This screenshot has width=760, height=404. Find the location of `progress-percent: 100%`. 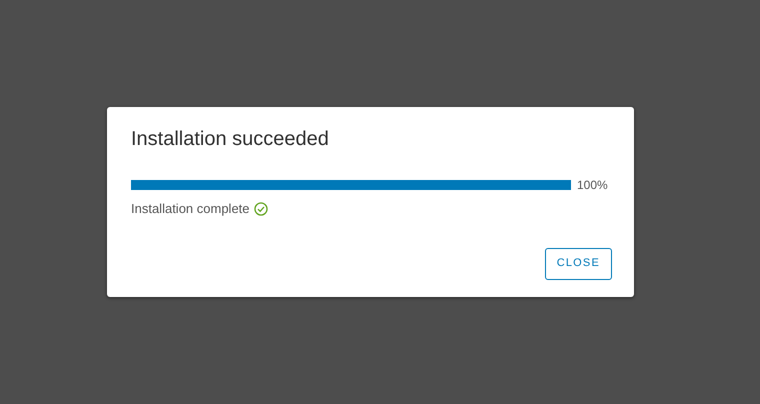

progress-percent: 100% is located at coordinates (592, 185).